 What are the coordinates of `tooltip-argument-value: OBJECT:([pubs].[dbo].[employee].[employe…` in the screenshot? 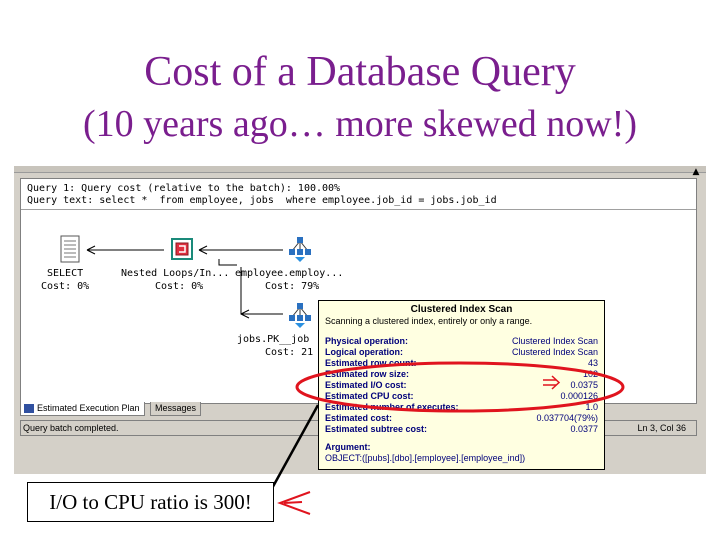 It's located at (425, 458).